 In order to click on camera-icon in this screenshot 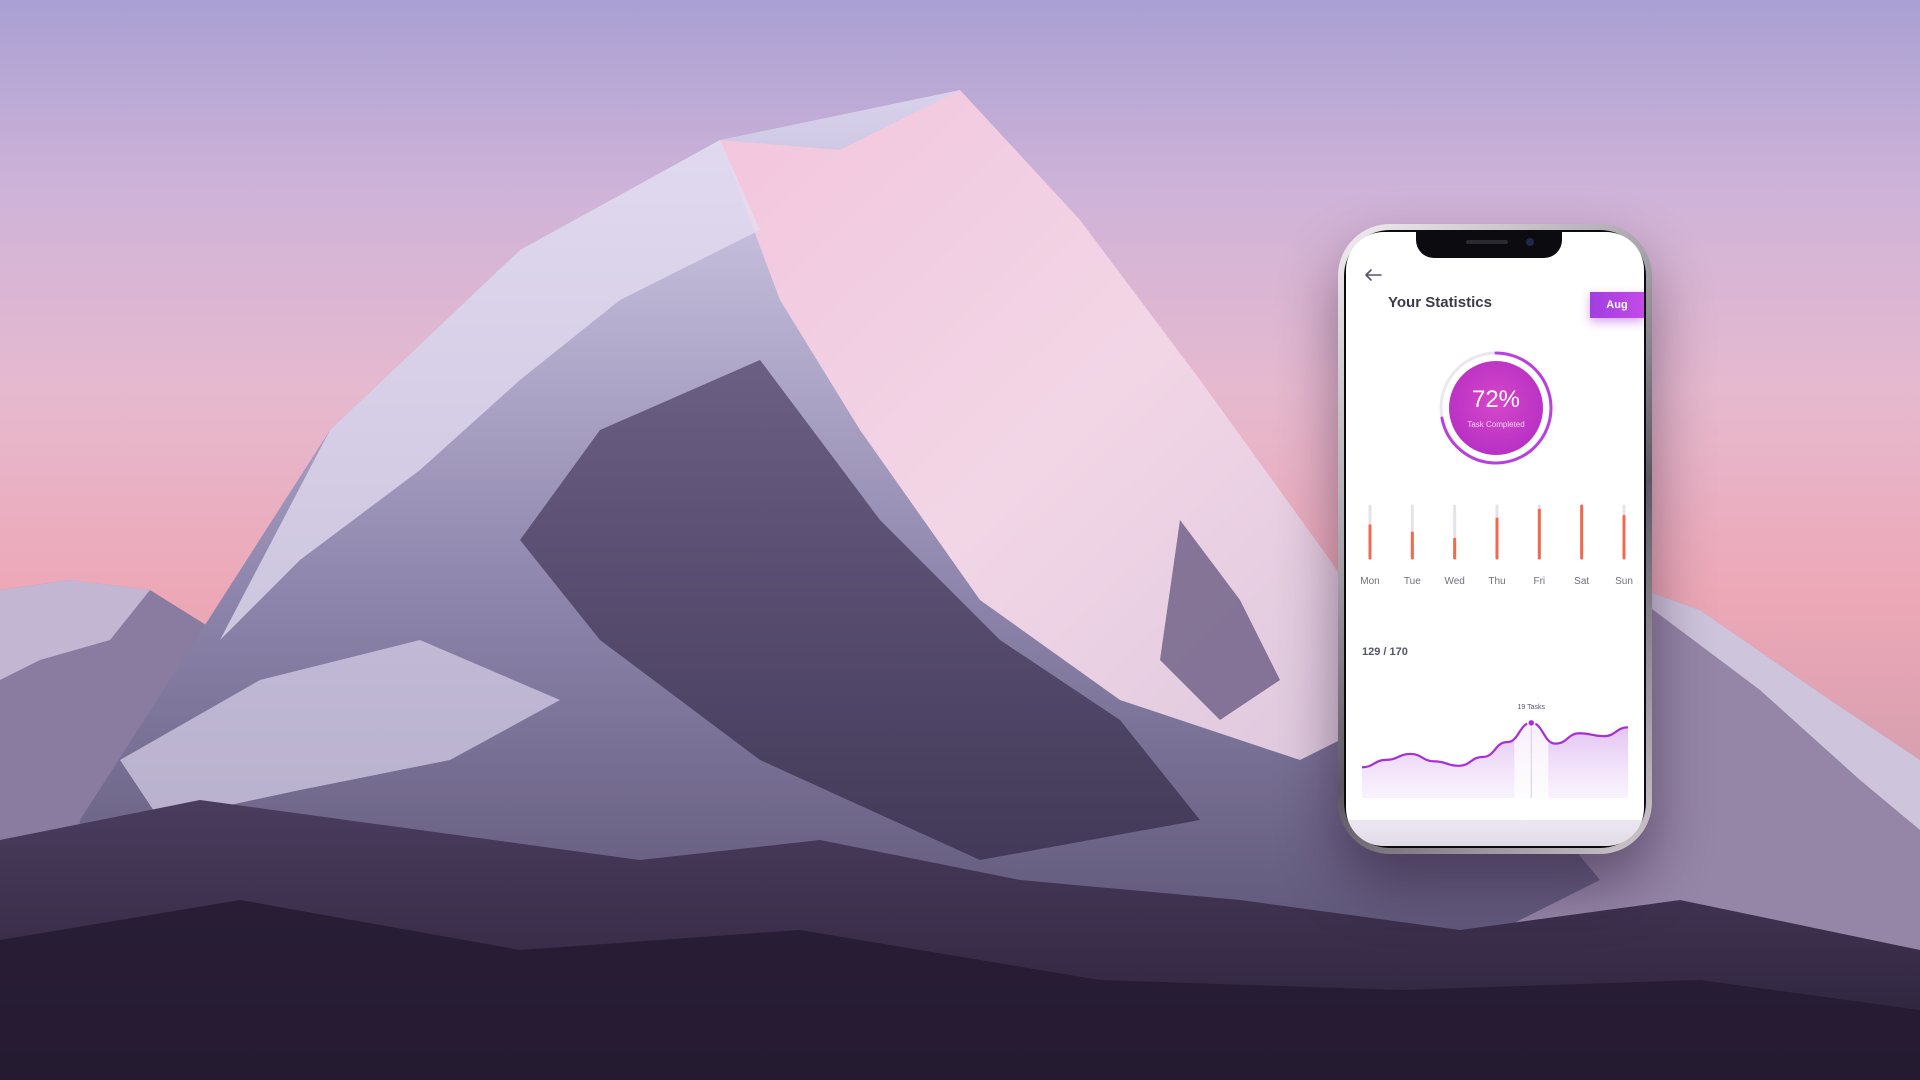, I will do `click(1530, 242)`.